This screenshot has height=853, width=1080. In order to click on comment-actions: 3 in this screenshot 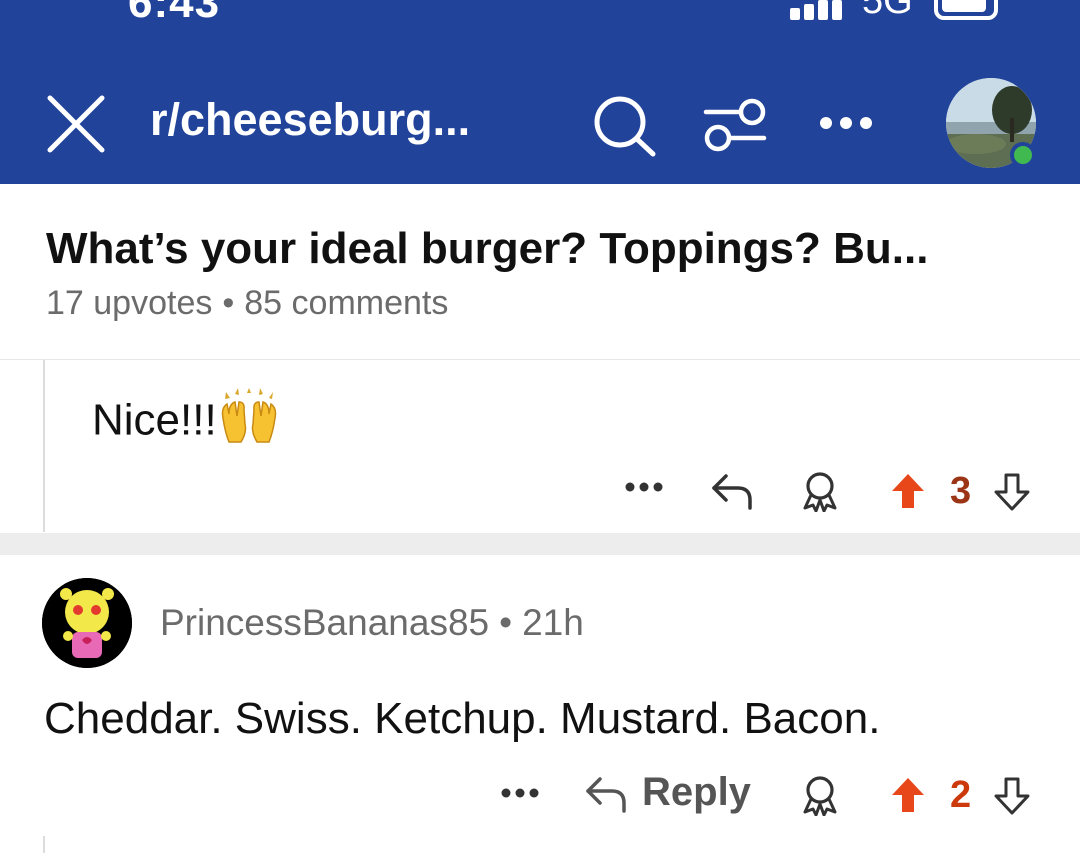, I will do `click(820, 490)`.